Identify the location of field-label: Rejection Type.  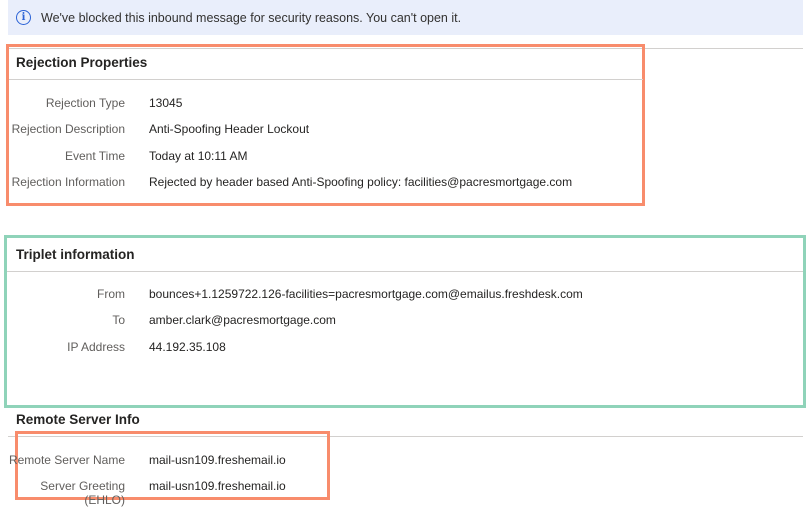
(85, 103).